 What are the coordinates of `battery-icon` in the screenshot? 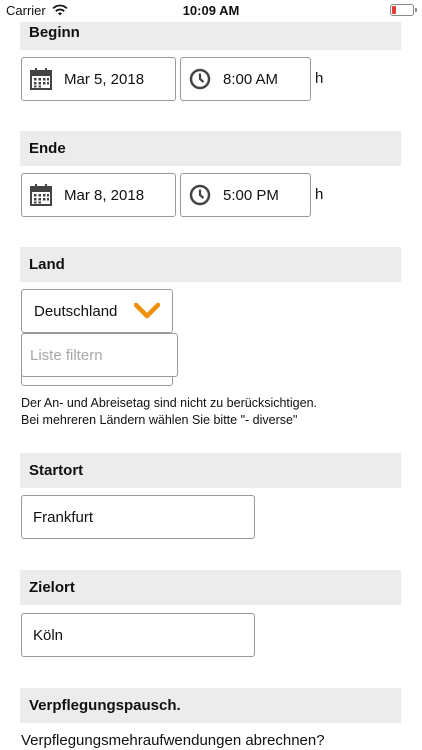 It's located at (403, 10).